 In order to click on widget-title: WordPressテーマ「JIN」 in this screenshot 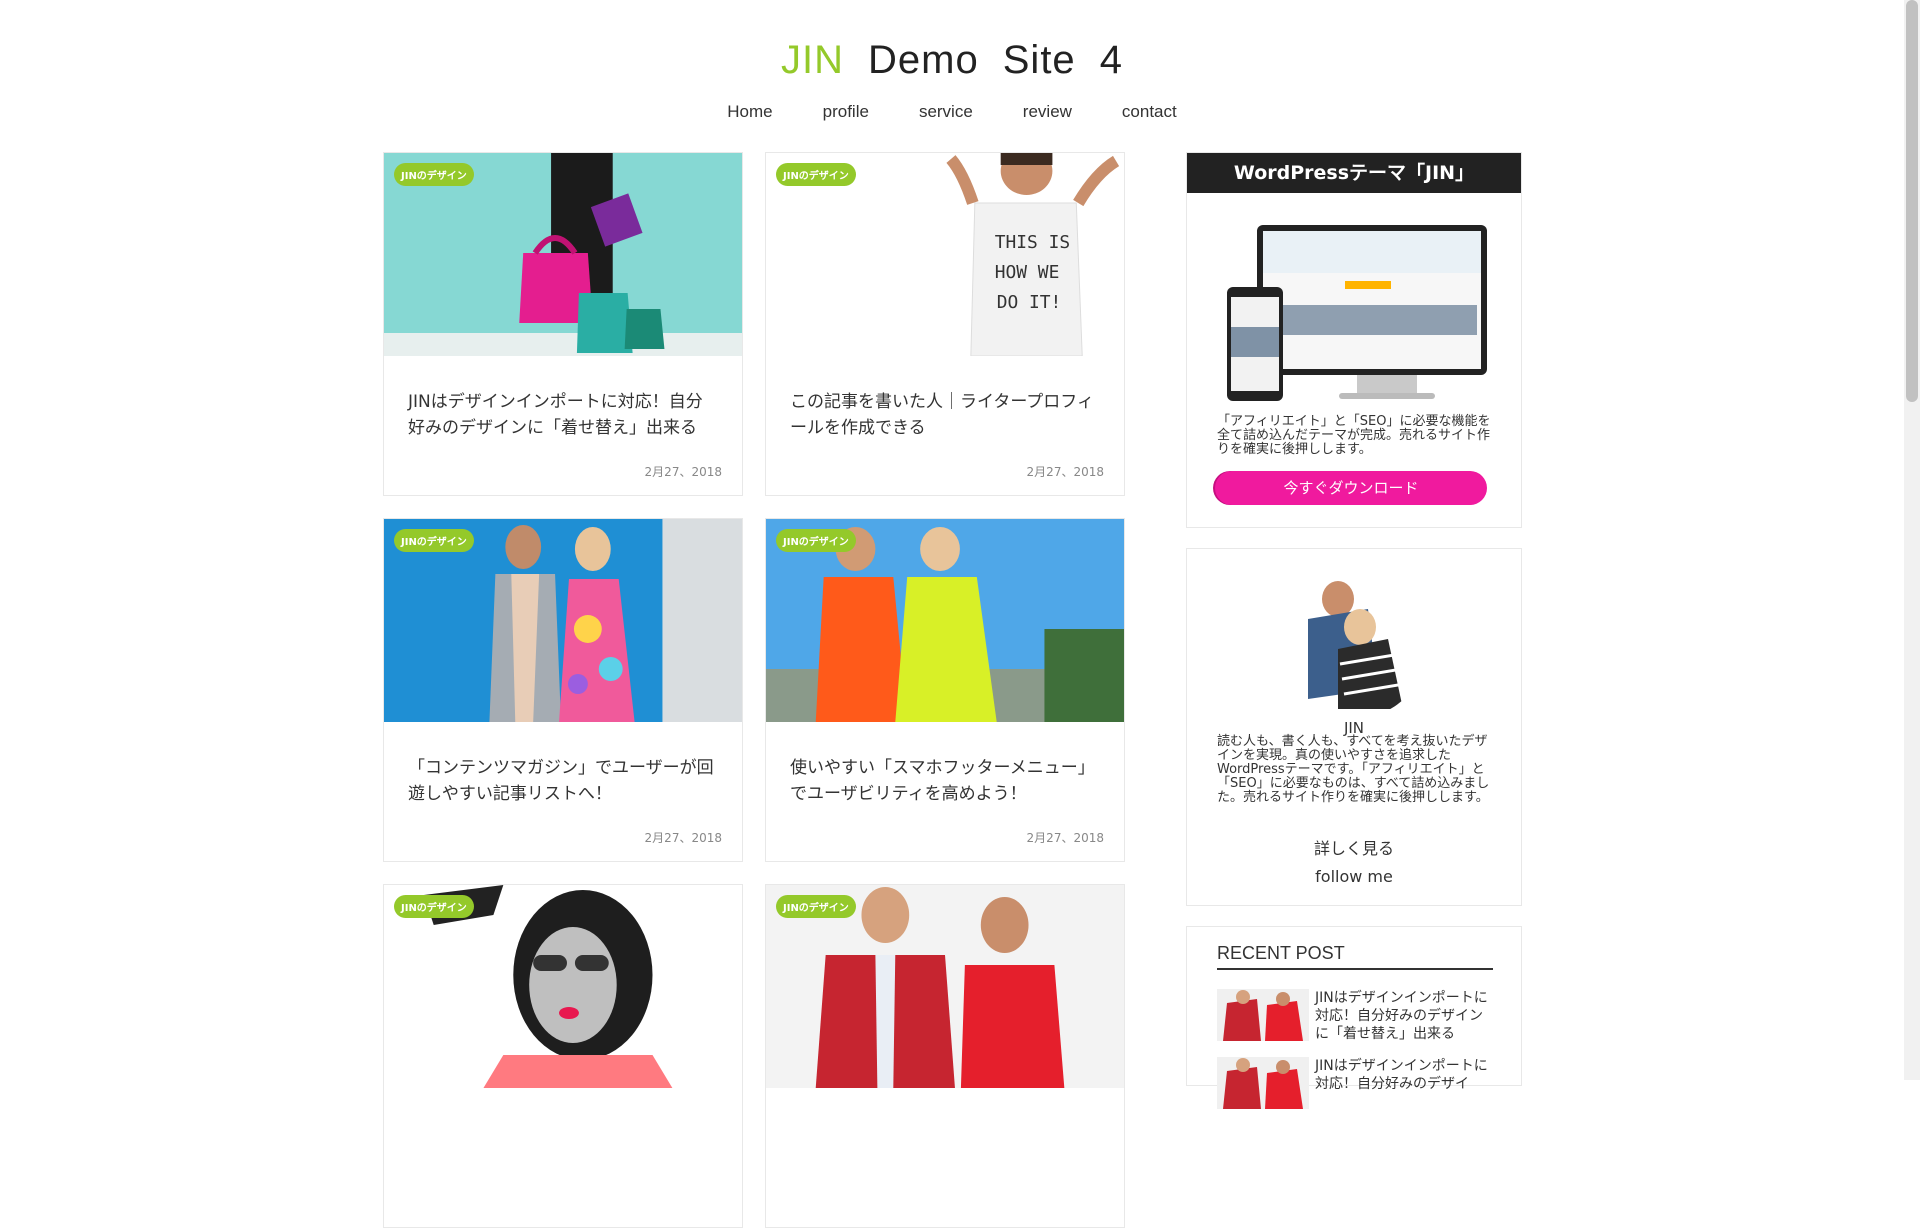, I will do `click(1354, 173)`.